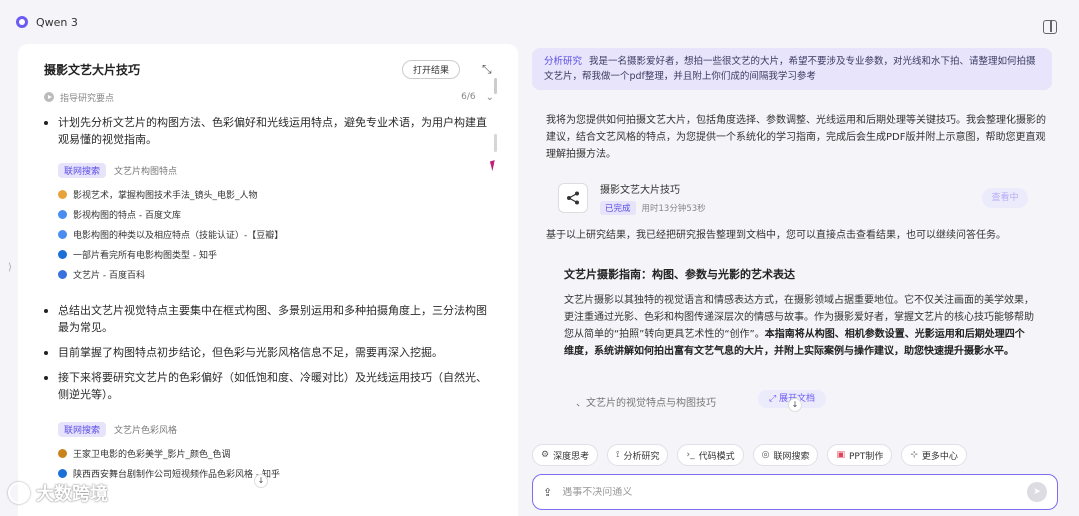 The height and width of the screenshot is (516, 1079). I want to click on send-button: ➤, so click(1037, 492).